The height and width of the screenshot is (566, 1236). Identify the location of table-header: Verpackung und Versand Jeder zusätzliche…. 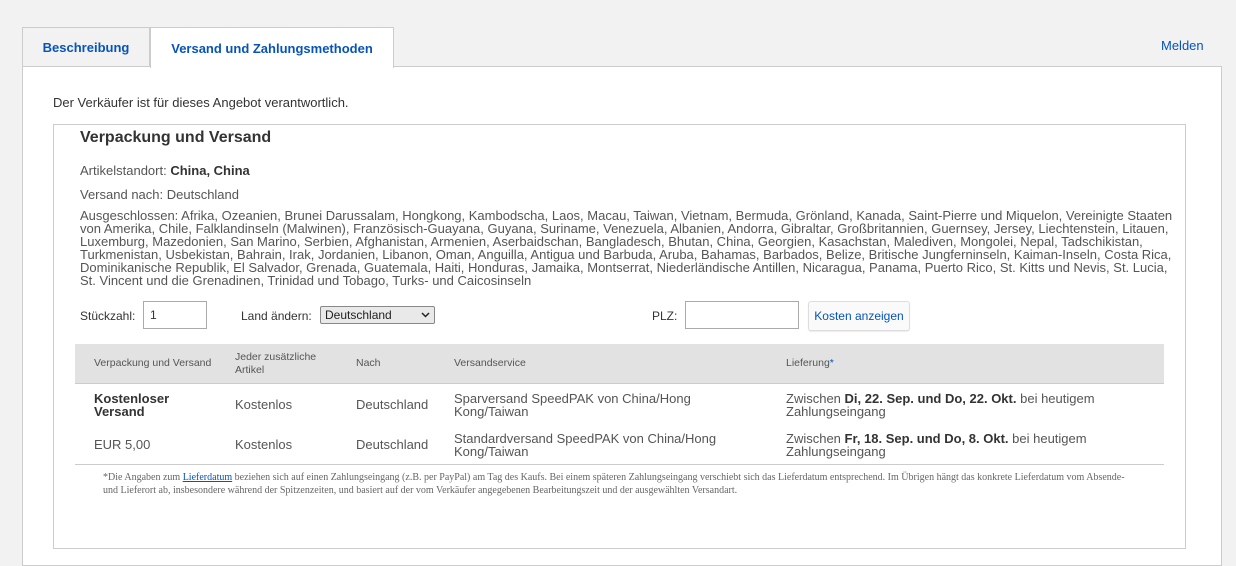
(619, 364).